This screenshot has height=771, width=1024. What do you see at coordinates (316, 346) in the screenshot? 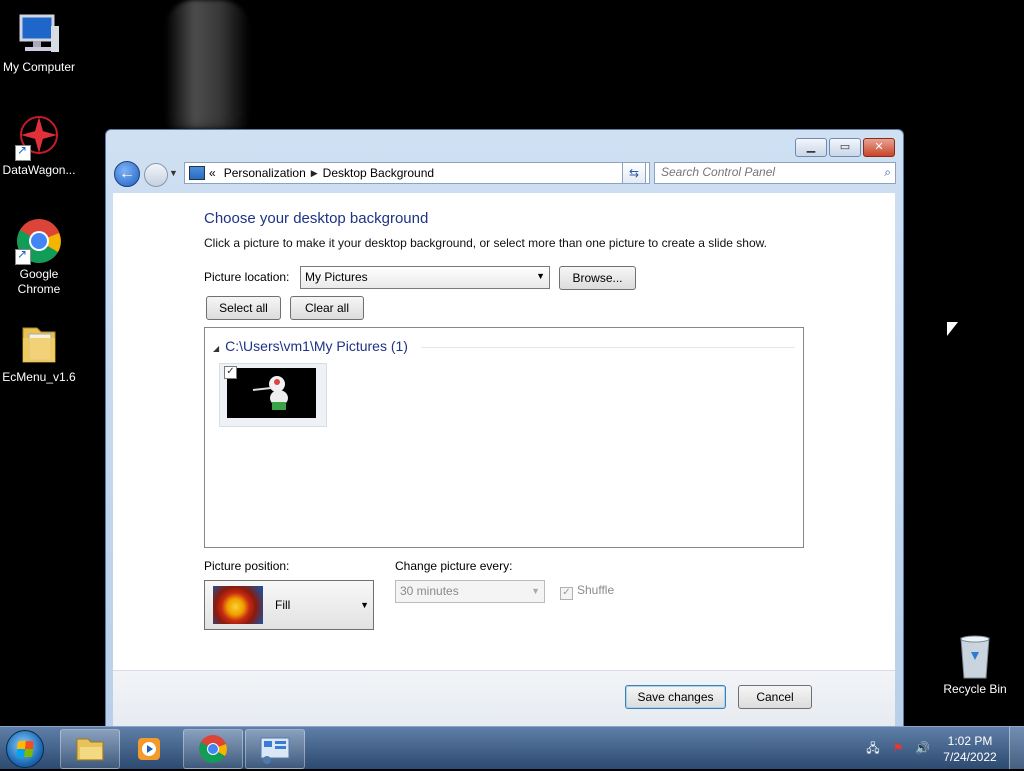
I see `gallery-group-title: C:\Users\vm1\My Pictures (1)` at bounding box center [316, 346].